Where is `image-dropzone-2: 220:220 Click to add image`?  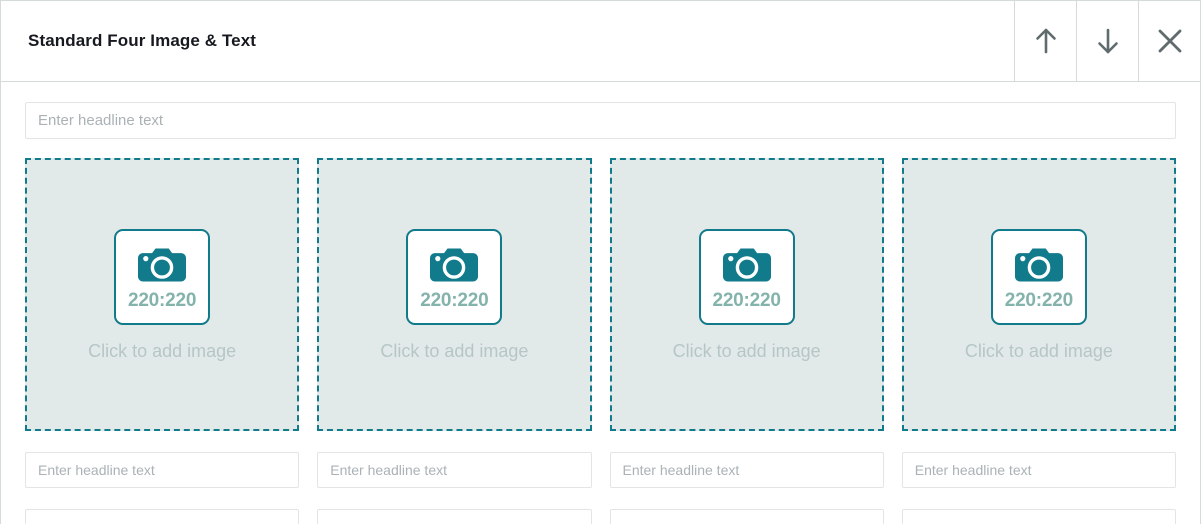 image-dropzone-2: 220:220 Click to add image is located at coordinates (454, 294).